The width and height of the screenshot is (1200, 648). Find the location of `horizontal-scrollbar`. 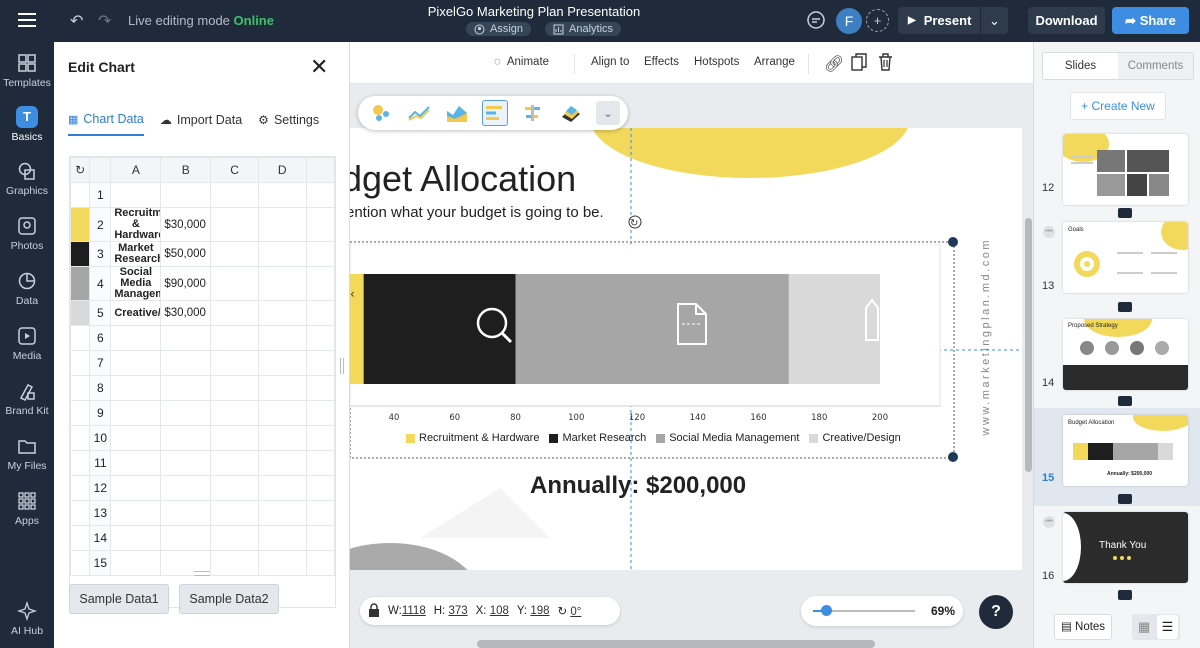

horizontal-scrollbar is located at coordinates (676, 644).